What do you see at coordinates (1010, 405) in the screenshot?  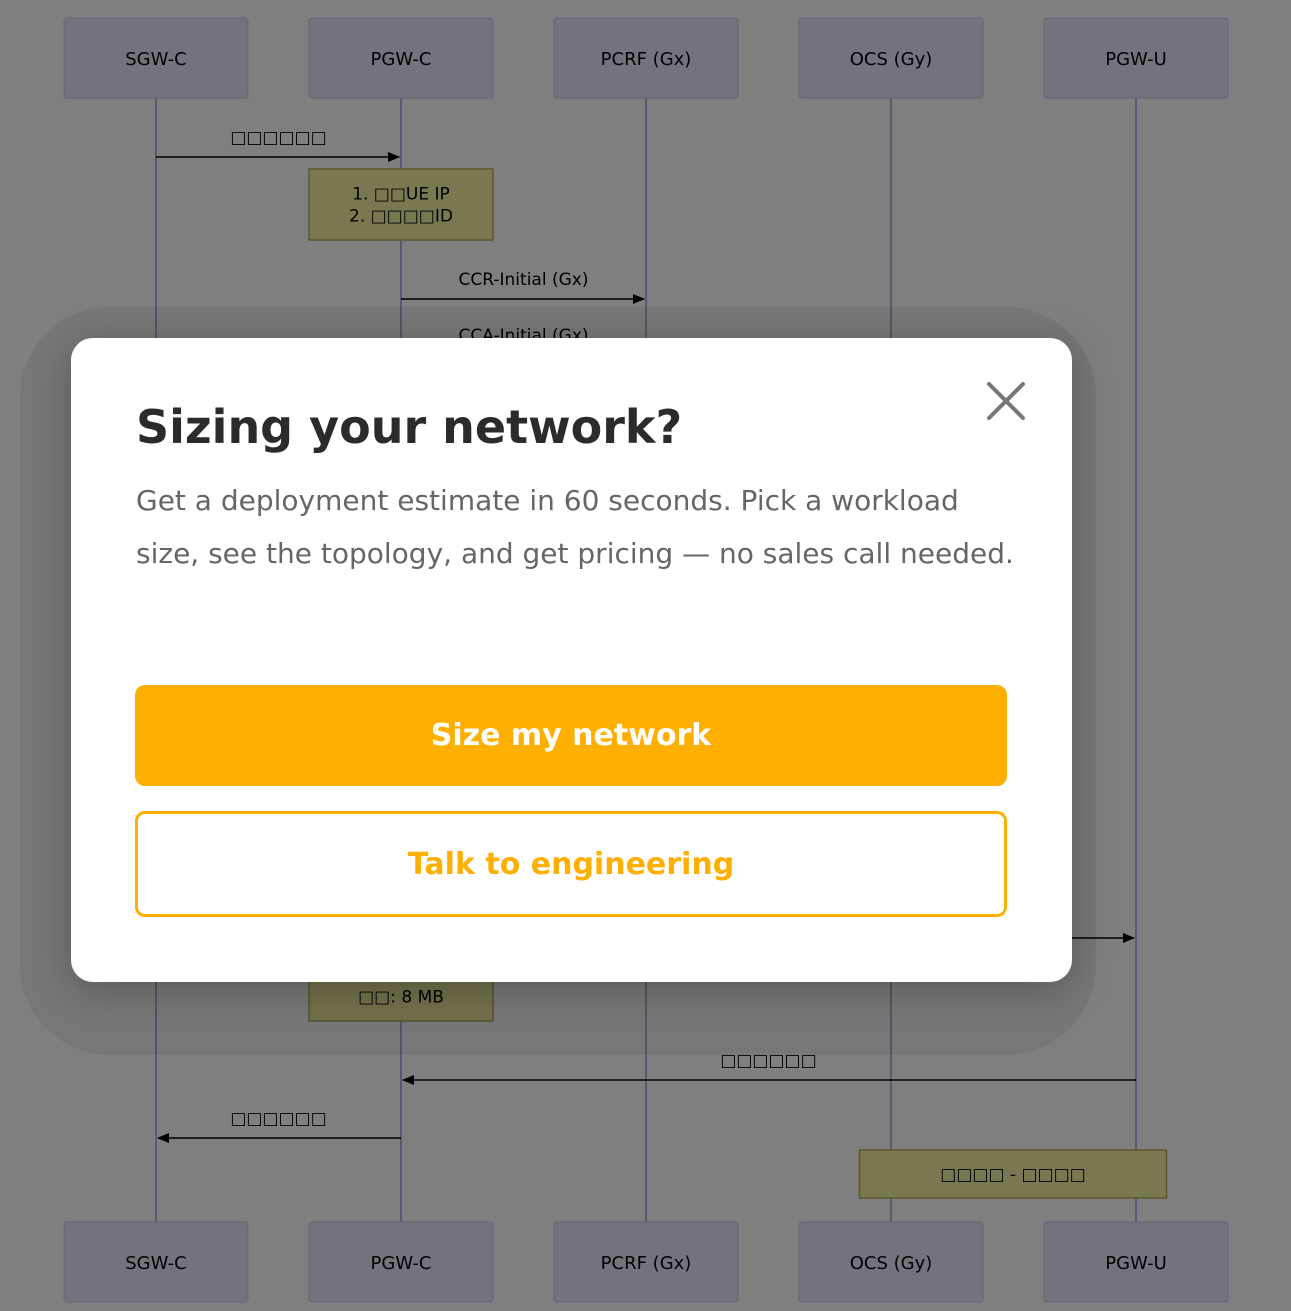 I see `close-icon` at bounding box center [1010, 405].